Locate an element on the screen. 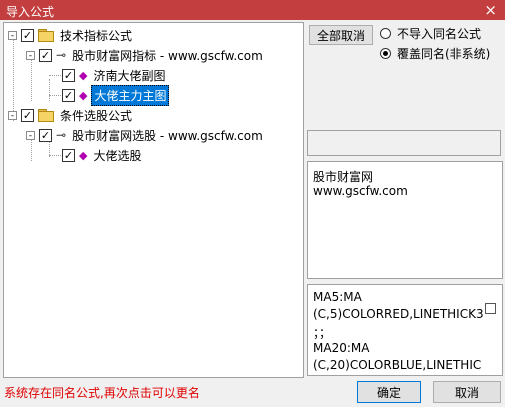 The image size is (505, 407). tree-node-formula: ✓ ◆ 大佬选股 is located at coordinates (102, 155).